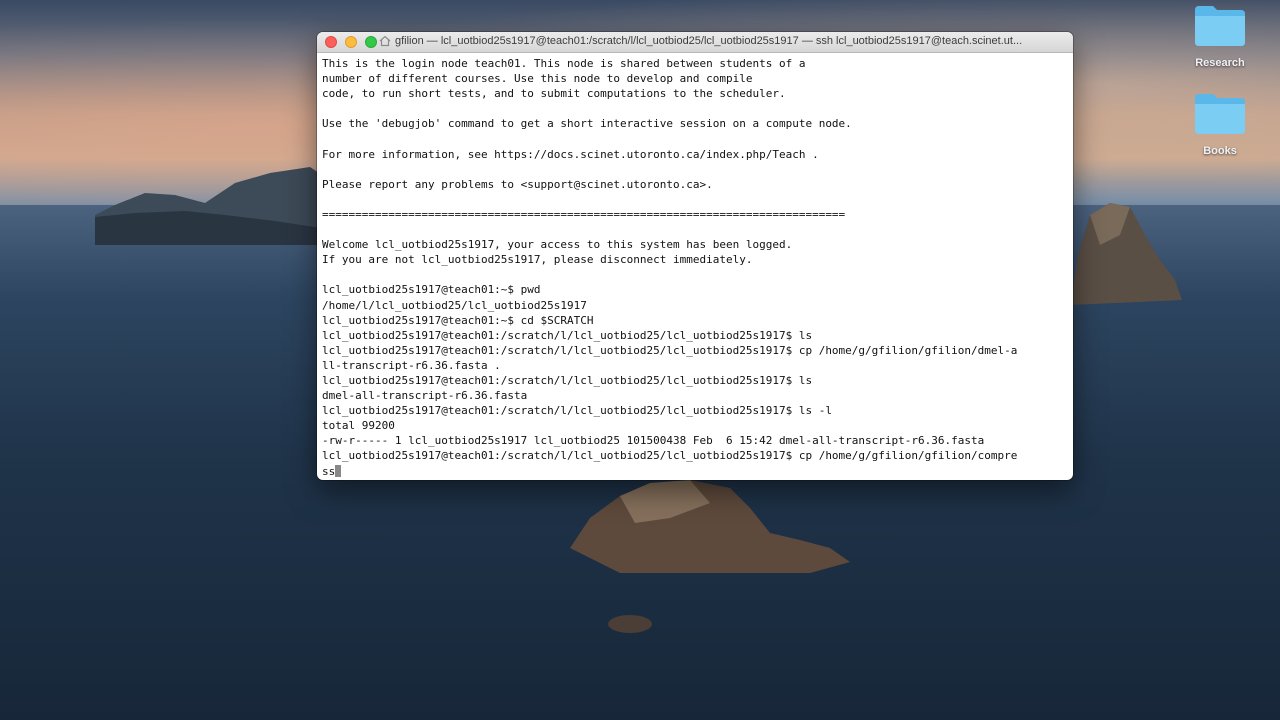 This screenshot has width=1280, height=720. Describe the element at coordinates (358, 426) in the screenshot. I see `terminal-line: total 99200` at that location.